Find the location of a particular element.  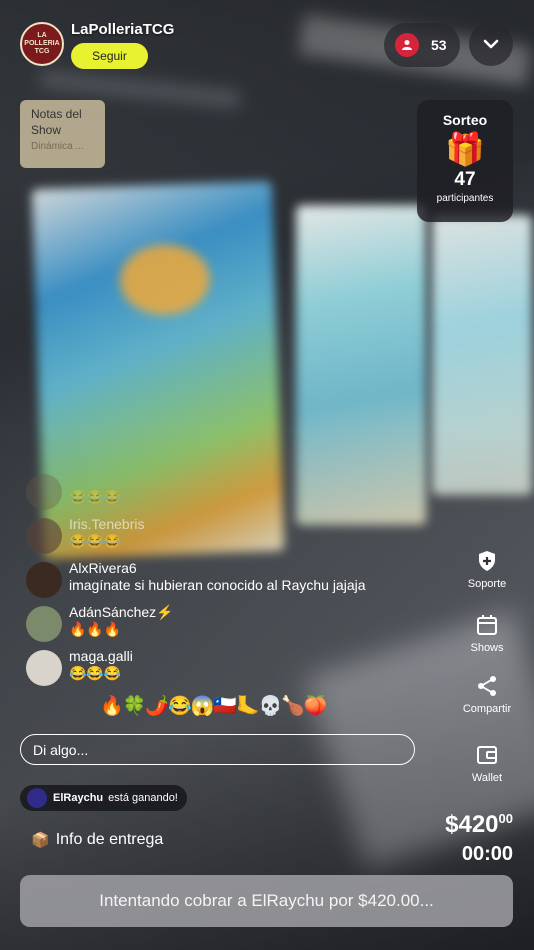

chat-input is located at coordinates (217, 749).